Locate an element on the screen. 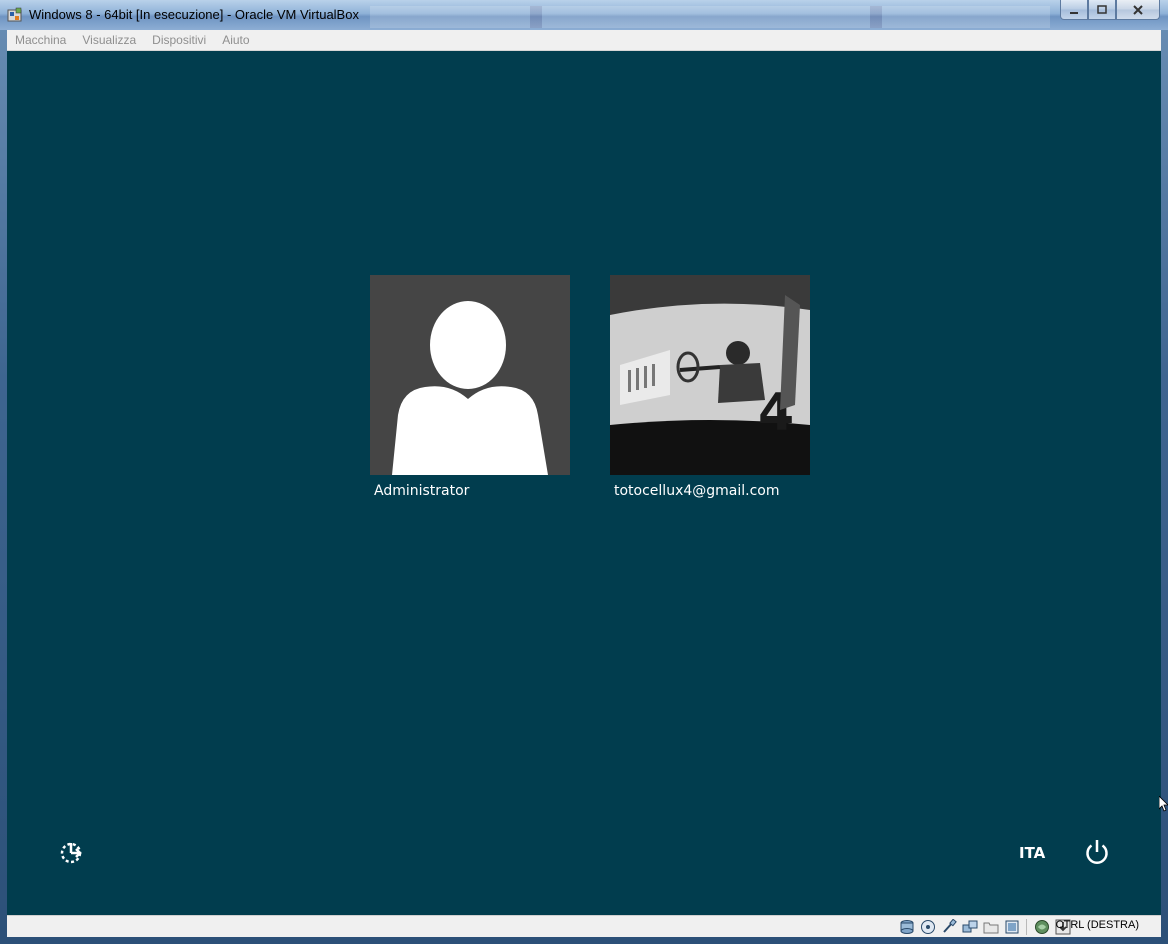  virtualbox-icon is located at coordinates (14, 14).